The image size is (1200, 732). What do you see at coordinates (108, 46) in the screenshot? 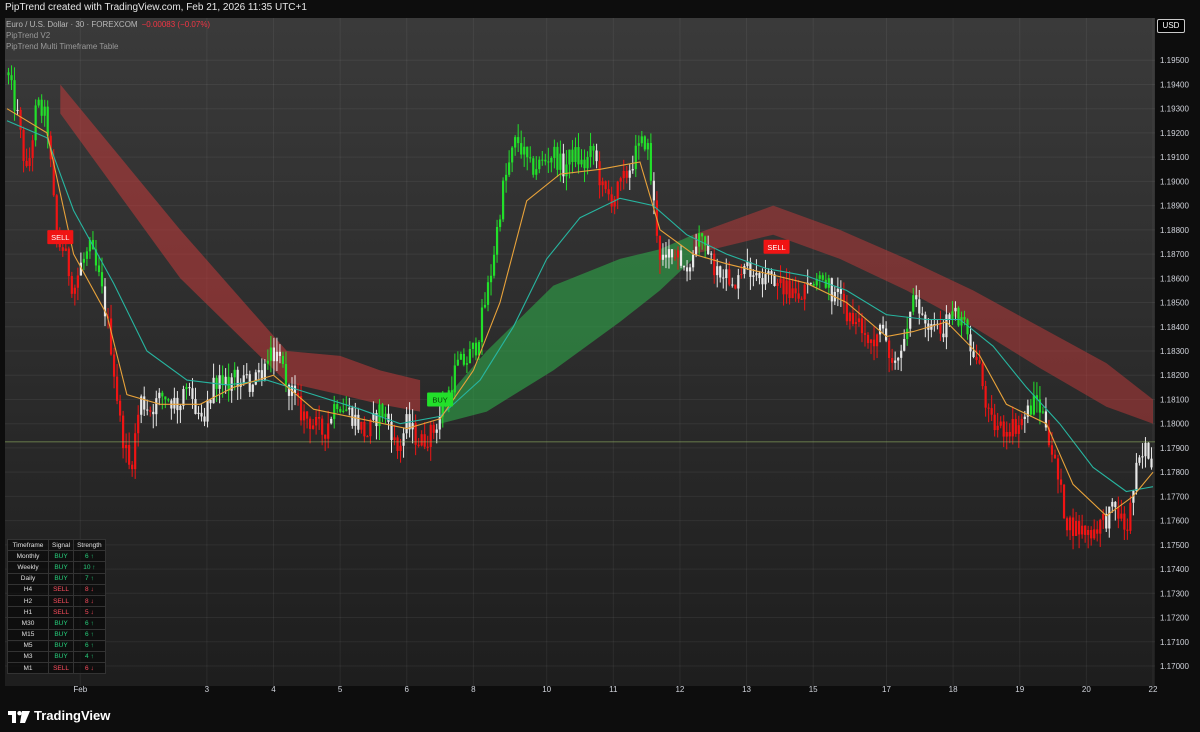
I see `indicator-mtf-table: PipTrend Multi Timeframe Table` at bounding box center [108, 46].